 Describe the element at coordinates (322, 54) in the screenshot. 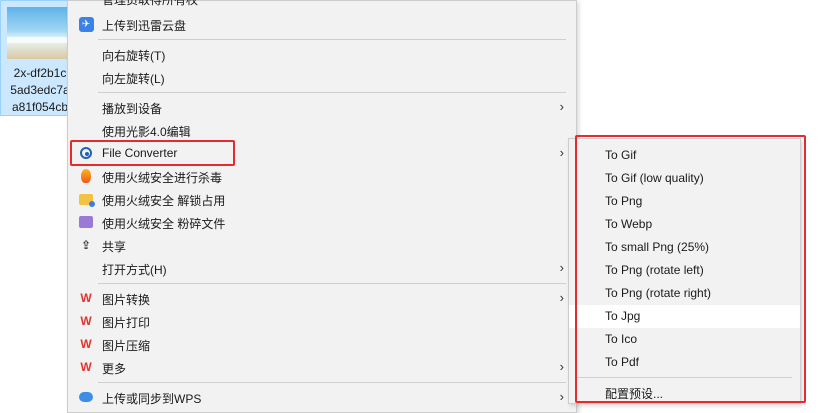

I see `menu-item-rotate-right: 向右旋转(T)` at that location.